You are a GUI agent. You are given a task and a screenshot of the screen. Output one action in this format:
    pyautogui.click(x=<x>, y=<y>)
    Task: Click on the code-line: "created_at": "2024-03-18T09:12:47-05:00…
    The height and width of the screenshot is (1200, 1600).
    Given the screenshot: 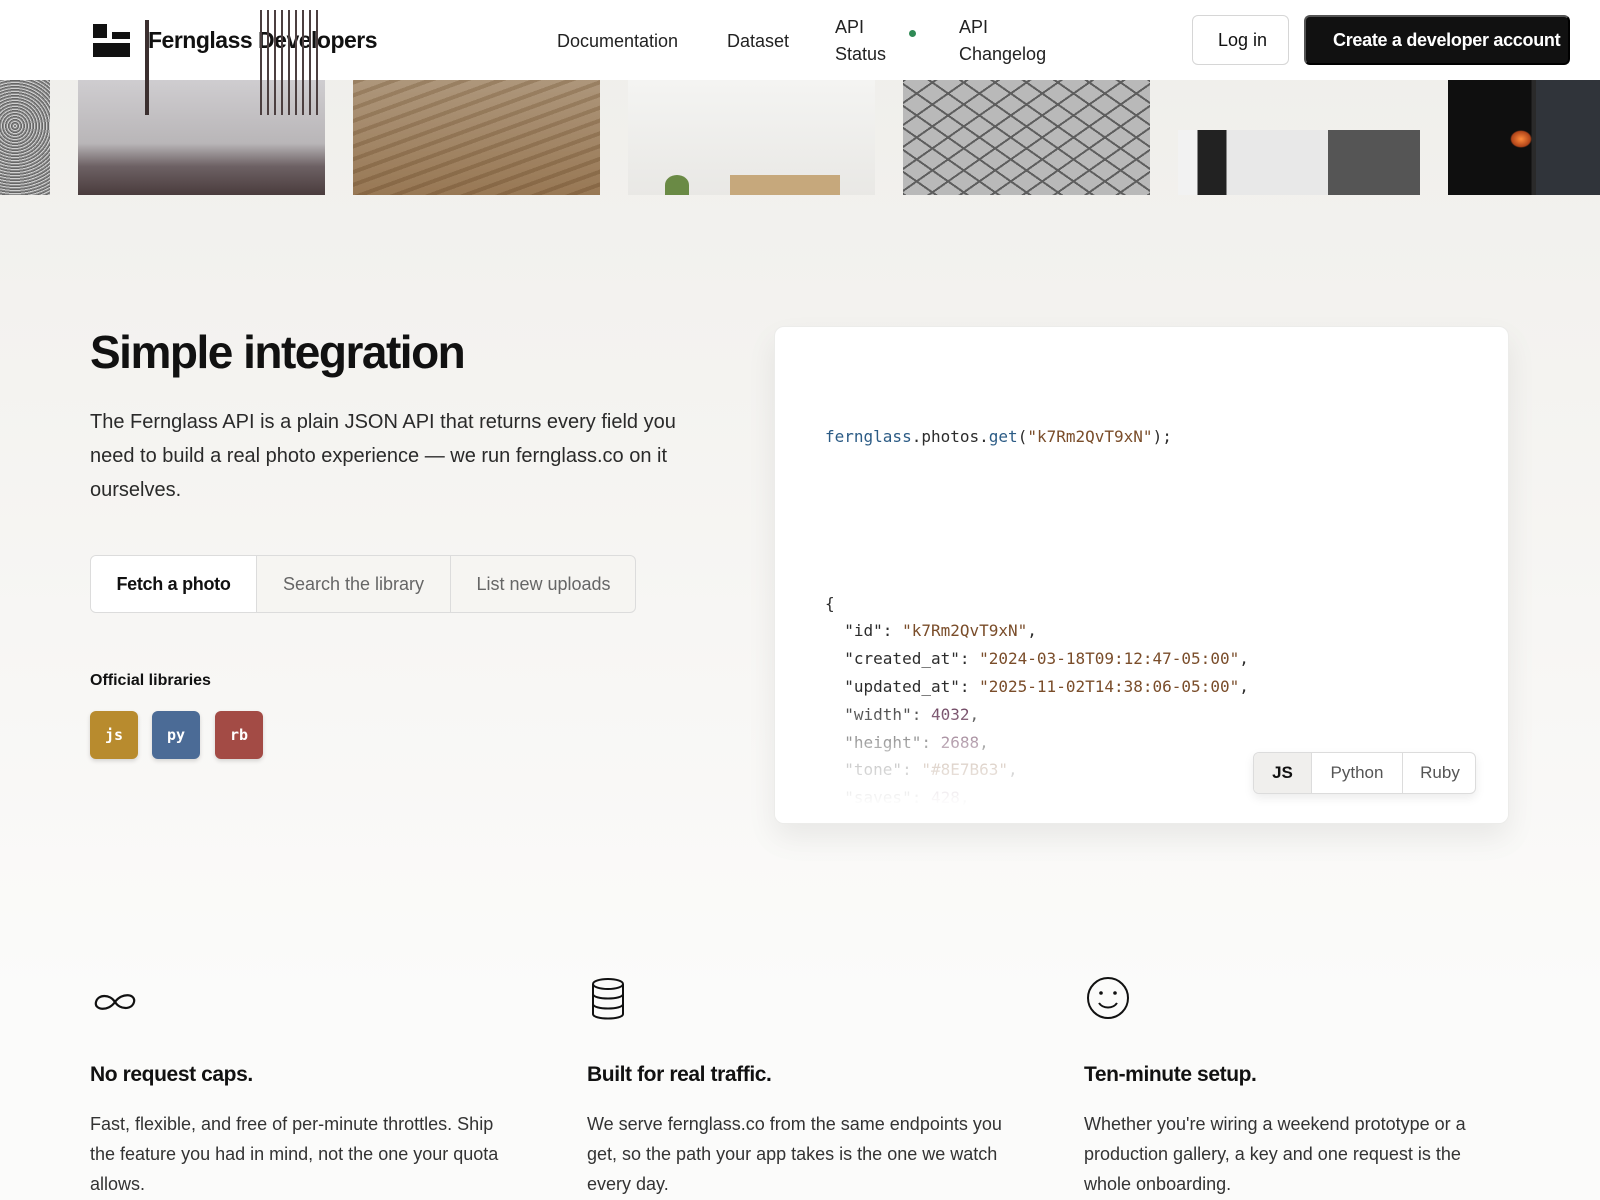 What is the action you would take?
    pyautogui.click(x=1046, y=659)
    